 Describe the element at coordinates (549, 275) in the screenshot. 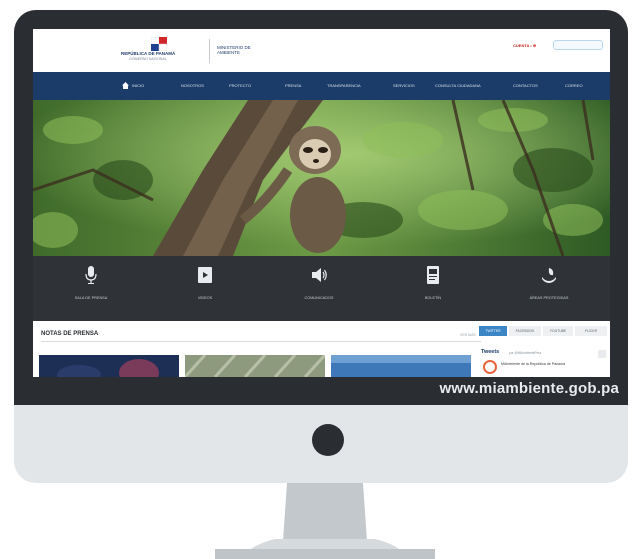

I see `leaf-hand-icon` at that location.